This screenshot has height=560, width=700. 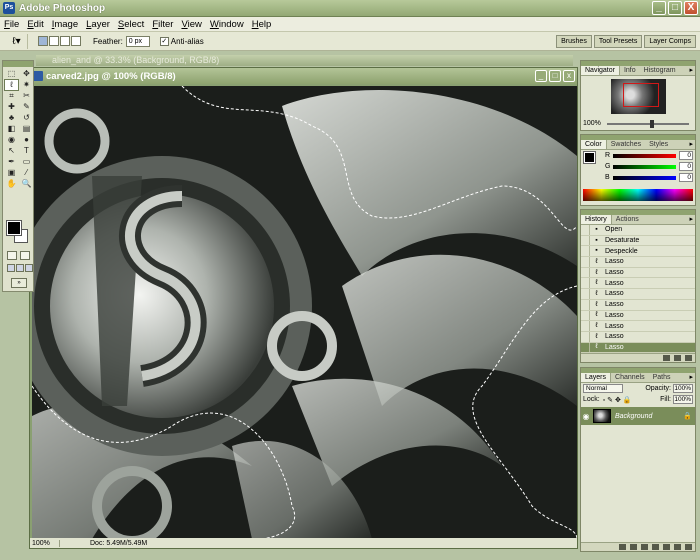 What do you see at coordinates (26, 140) in the screenshot?
I see `dodge-tool-icon: ●` at bounding box center [26, 140].